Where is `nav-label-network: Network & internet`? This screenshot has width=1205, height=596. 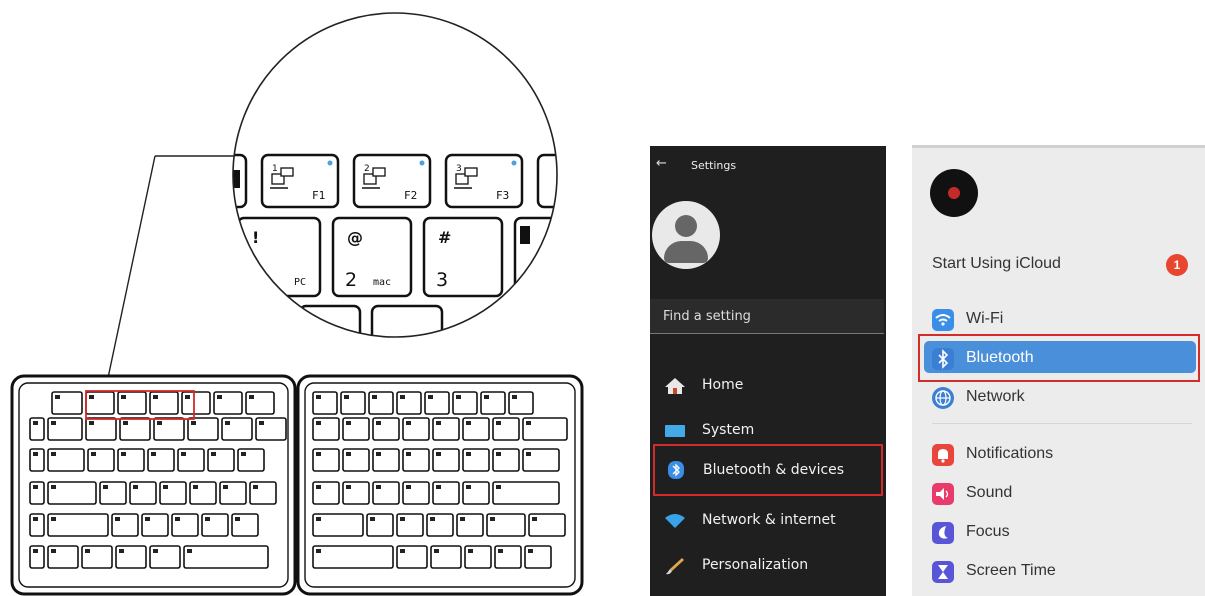 nav-label-network: Network & internet is located at coordinates (769, 520).